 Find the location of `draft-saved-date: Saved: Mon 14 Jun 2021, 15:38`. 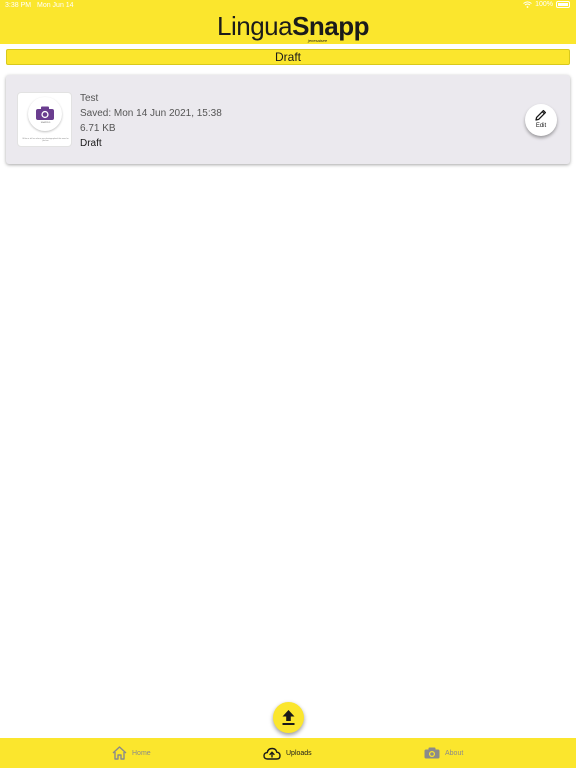

draft-saved-date: Saved: Mon 14 Jun 2021, 15:38 is located at coordinates (151, 113).